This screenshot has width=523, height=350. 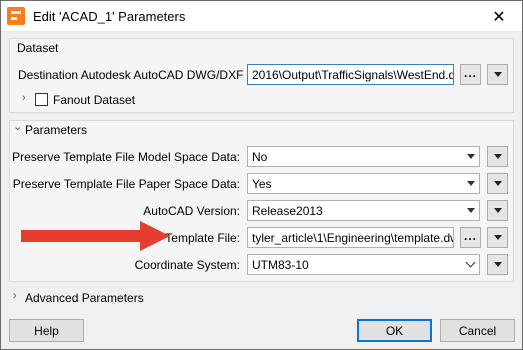 I want to click on param-value-paper-space: Yes, so click(x=262, y=184).